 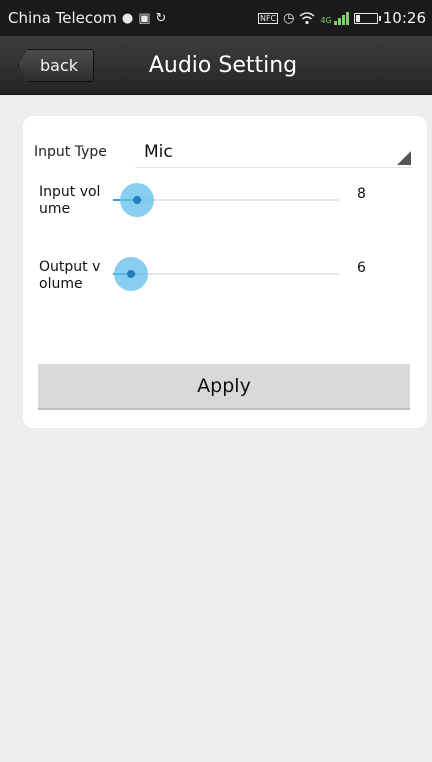 What do you see at coordinates (144, 18) in the screenshot?
I see `image-icon: ▣` at bounding box center [144, 18].